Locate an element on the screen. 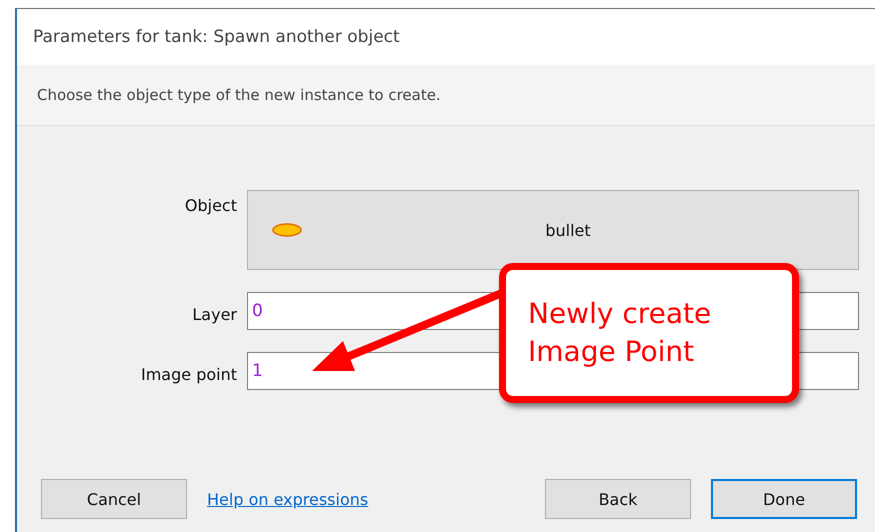  field-label: Layer is located at coordinates (214, 314).